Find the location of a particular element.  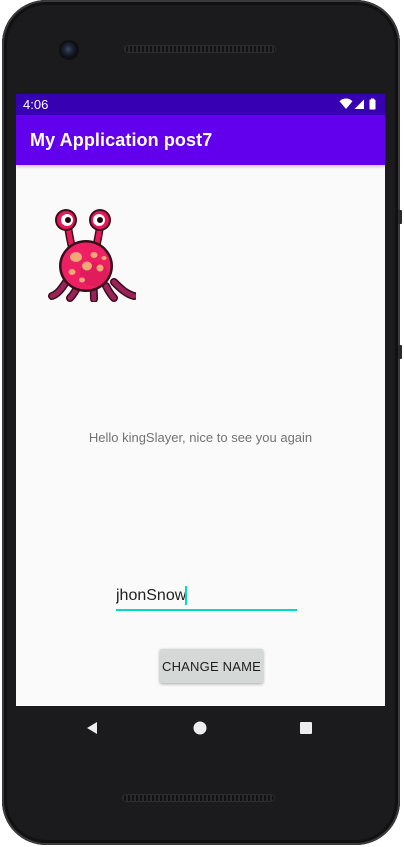

app-title: My Application post7 is located at coordinates (121, 140).